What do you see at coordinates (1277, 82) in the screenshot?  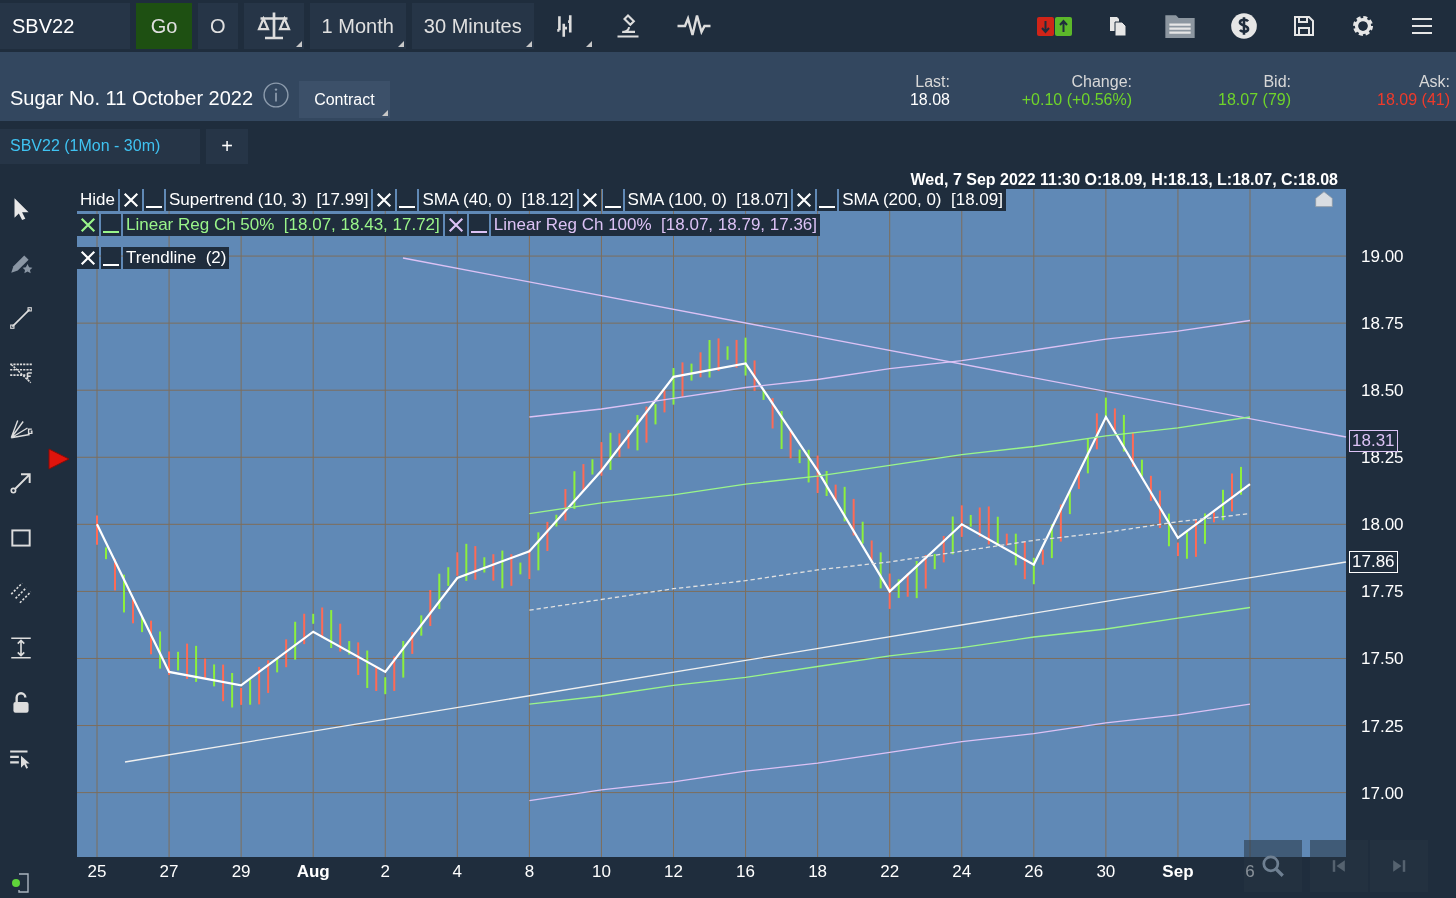 I see `quote-label: Bid:` at bounding box center [1277, 82].